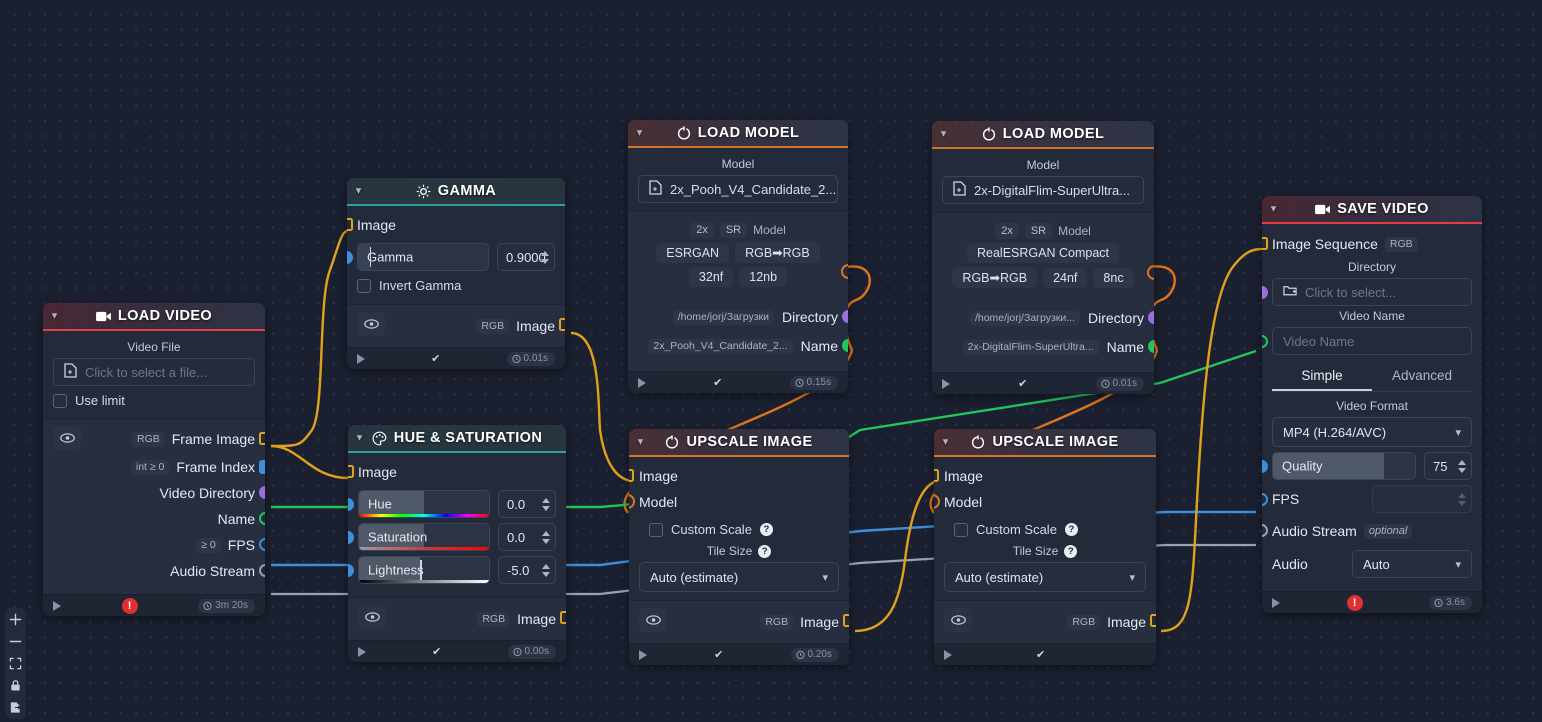 Image resolution: width=1542 pixels, height=722 pixels. Describe the element at coordinates (1367, 499) in the screenshot. I see `fps-row: FPS` at that location.